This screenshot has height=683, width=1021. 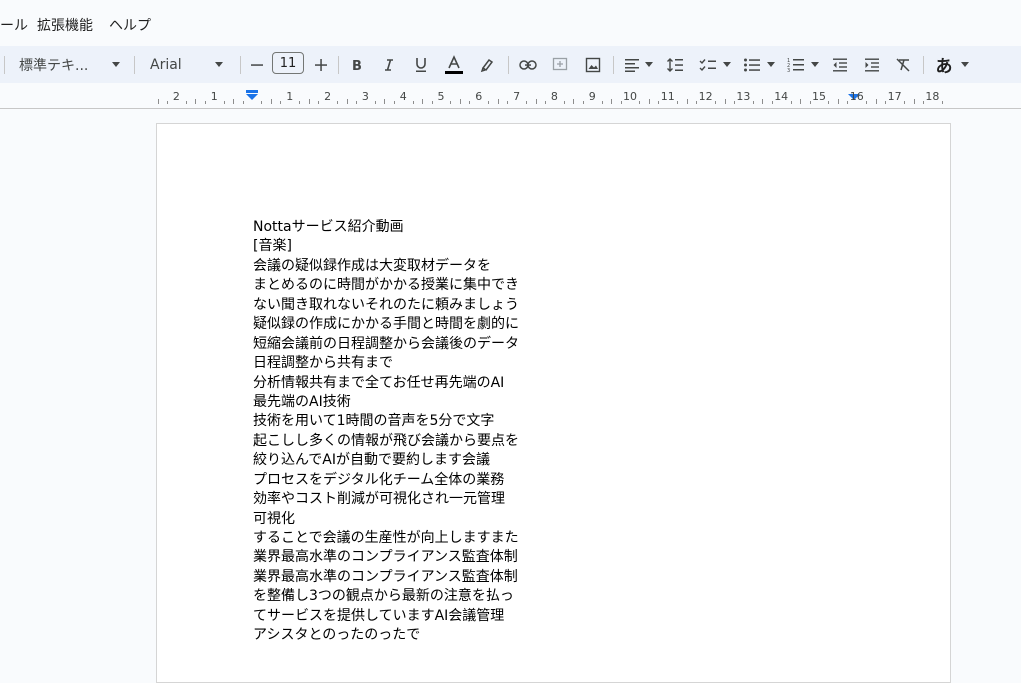 What do you see at coordinates (560, 64) in the screenshot?
I see `insert-comment-button` at bounding box center [560, 64].